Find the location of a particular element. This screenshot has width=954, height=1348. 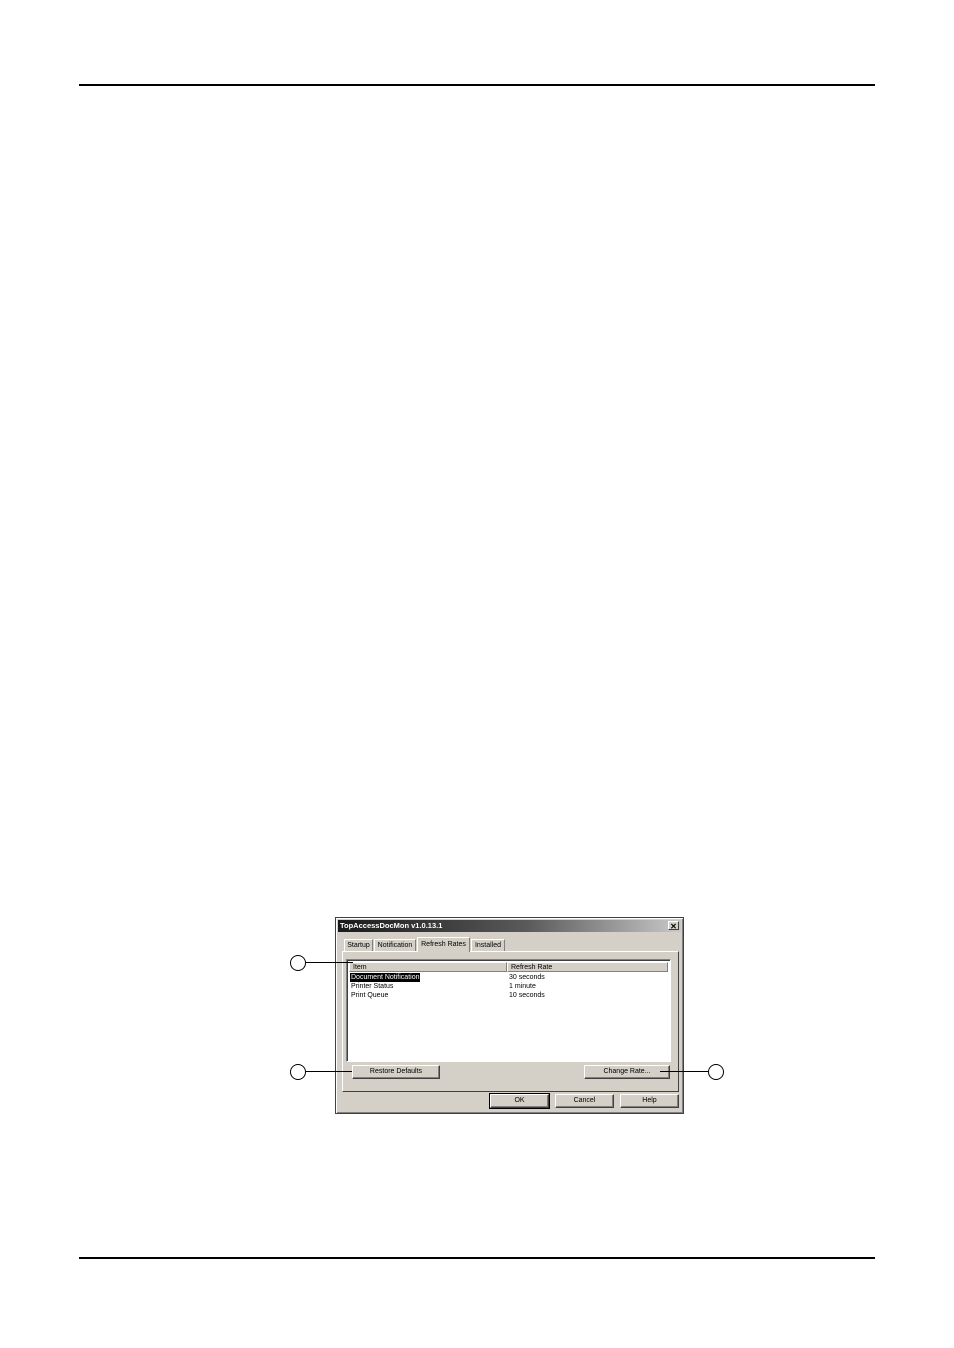

callout-leader-restore-defaults is located at coordinates (329, 1071).